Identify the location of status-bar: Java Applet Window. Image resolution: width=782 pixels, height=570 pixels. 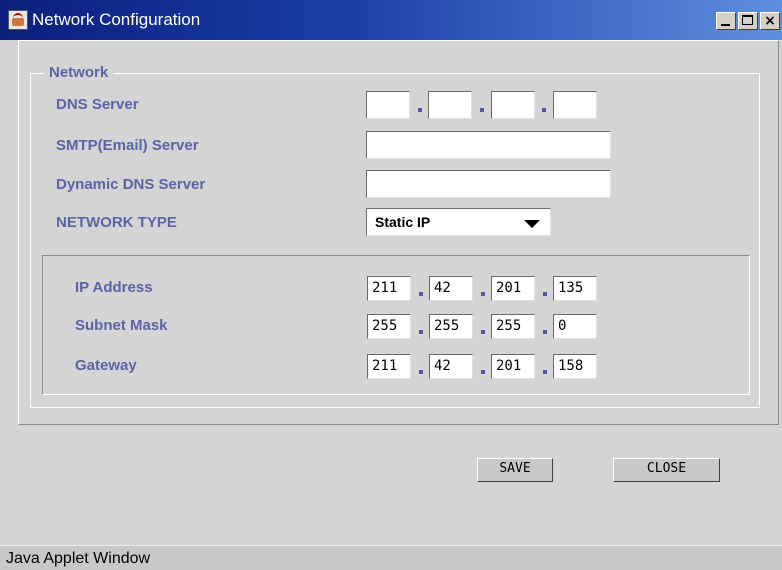
(391, 557).